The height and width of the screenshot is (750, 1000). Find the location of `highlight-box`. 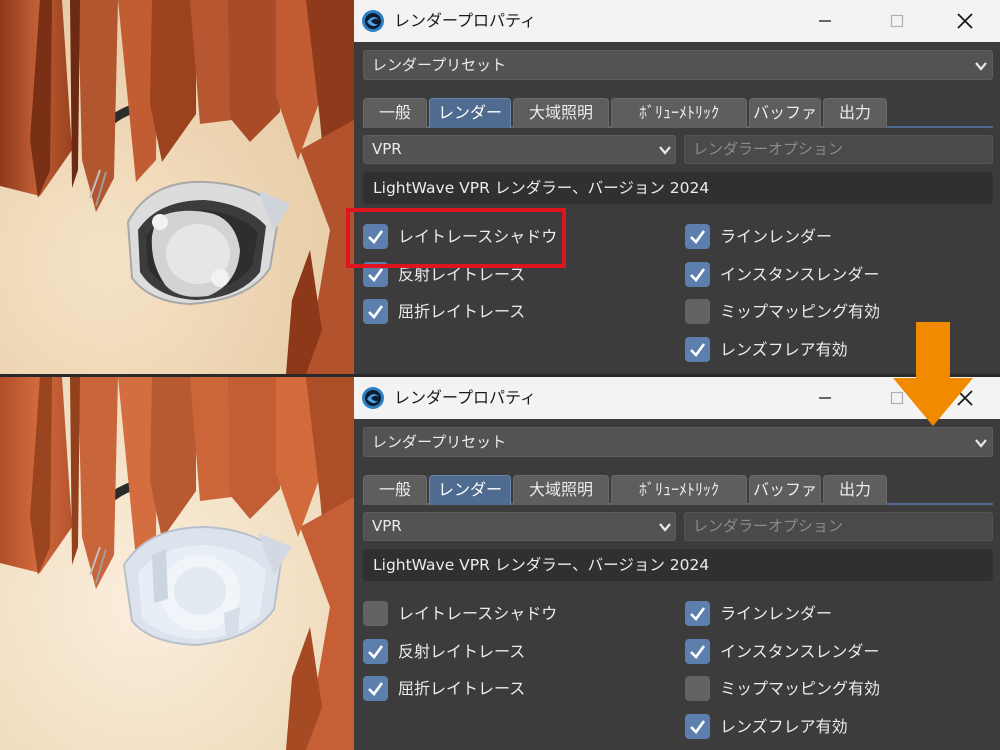

highlight-box is located at coordinates (456, 238).